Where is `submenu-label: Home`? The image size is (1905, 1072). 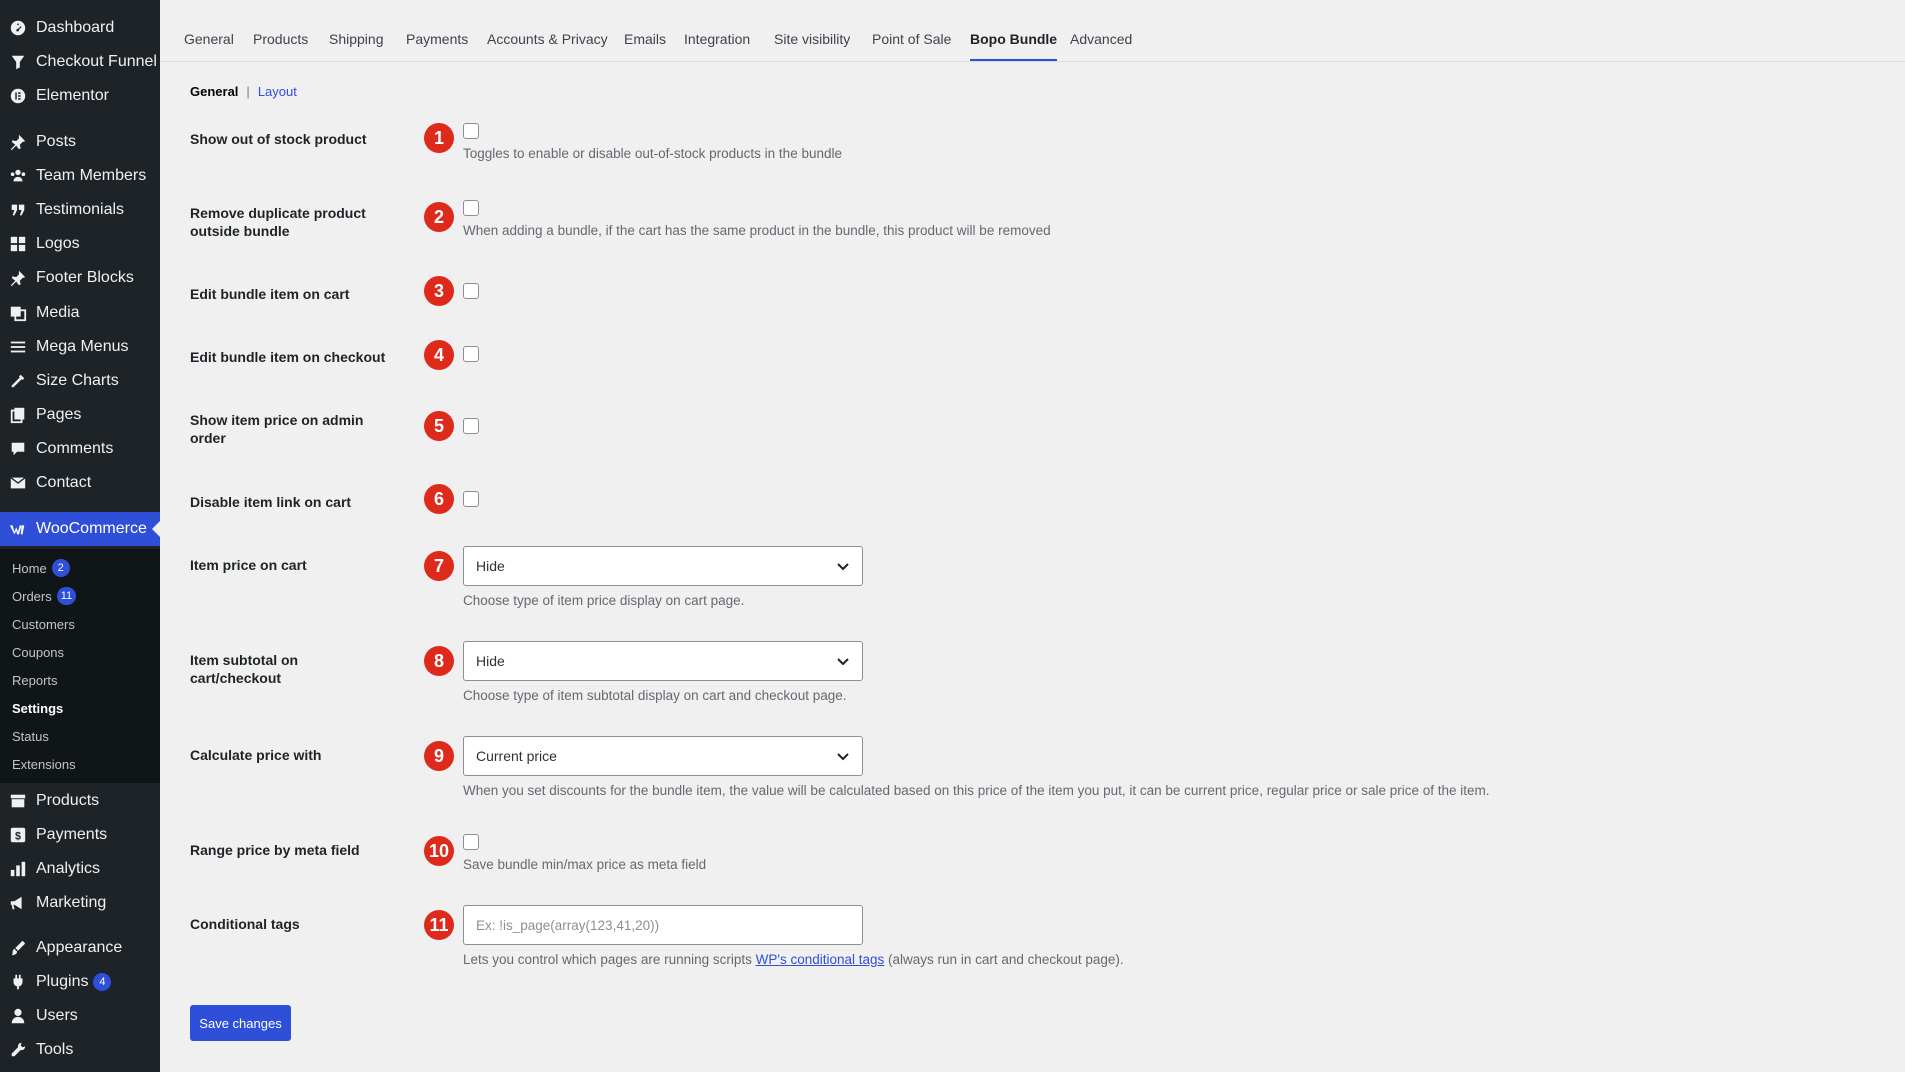
submenu-label: Home is located at coordinates (29, 568).